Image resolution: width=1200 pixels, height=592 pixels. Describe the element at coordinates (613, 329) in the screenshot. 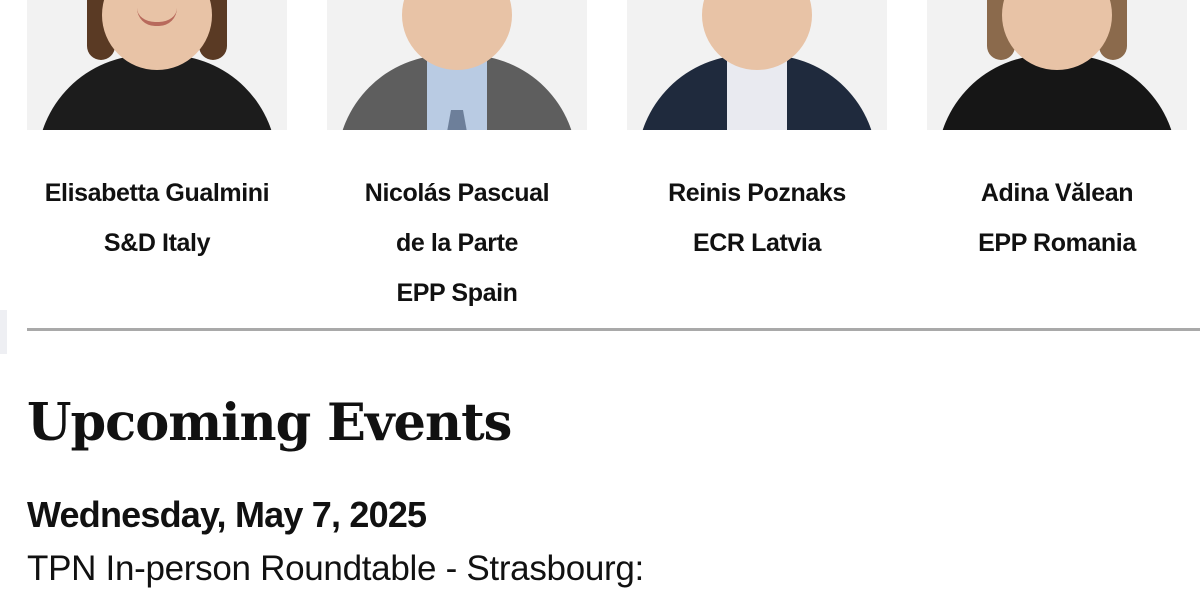

I see `section-divider` at that location.